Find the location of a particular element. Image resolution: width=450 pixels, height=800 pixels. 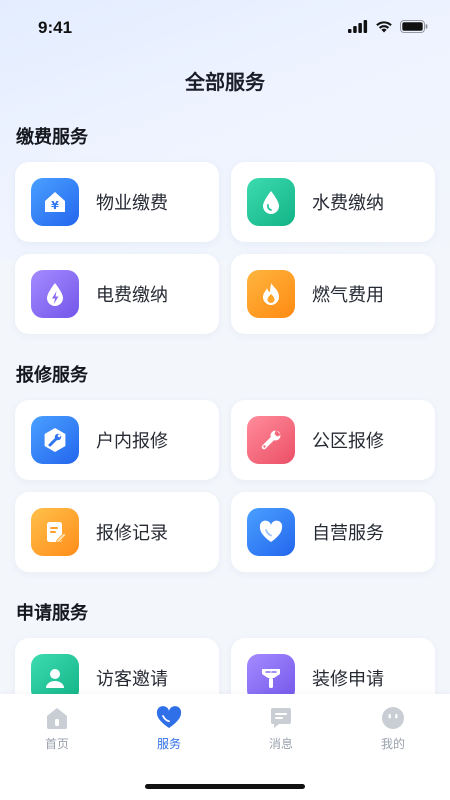

card-label: 燃气费用 is located at coordinates (348, 295).